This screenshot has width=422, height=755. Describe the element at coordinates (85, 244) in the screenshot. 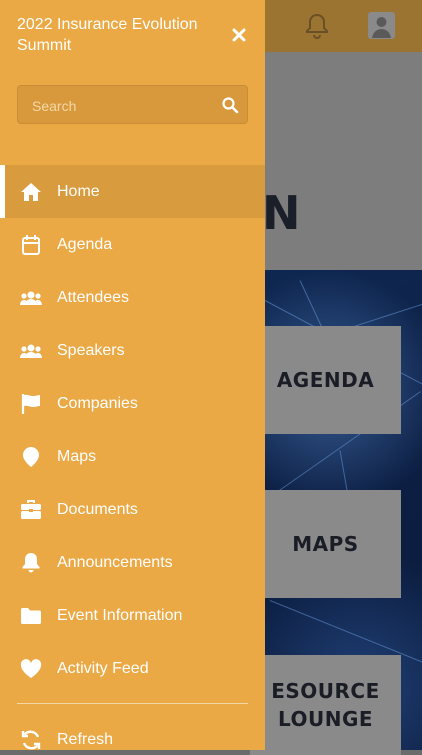

I see `nav-label-agenda: Agenda` at that location.